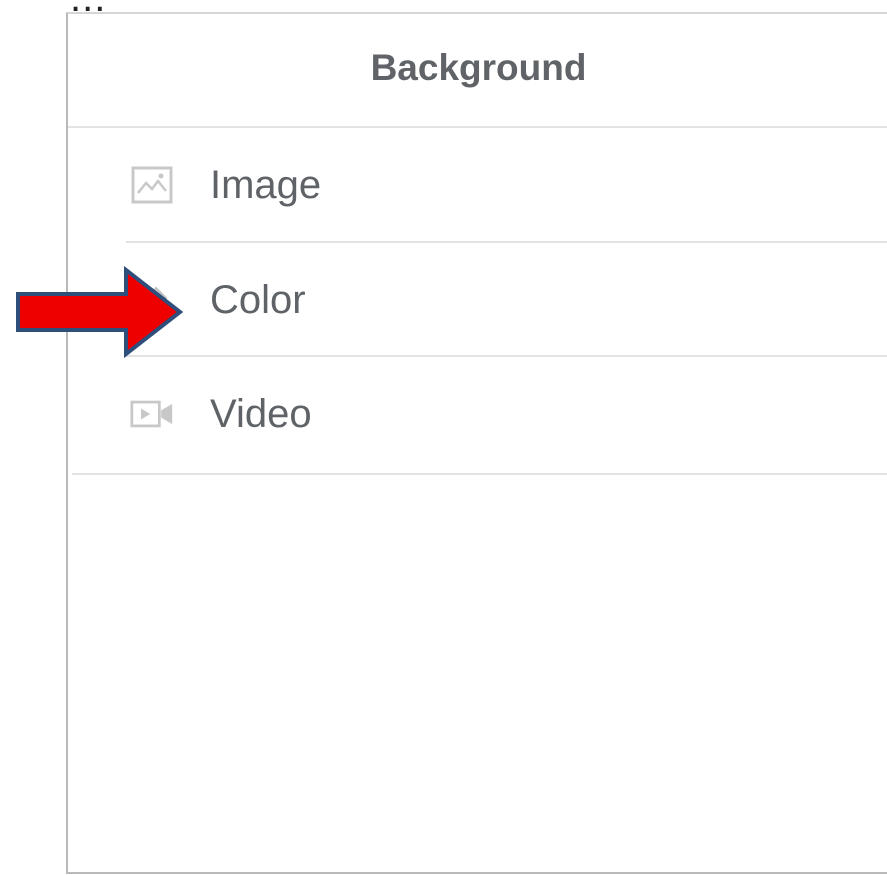 The height and width of the screenshot is (875, 887). I want to click on panel-title: Background, so click(478, 67).